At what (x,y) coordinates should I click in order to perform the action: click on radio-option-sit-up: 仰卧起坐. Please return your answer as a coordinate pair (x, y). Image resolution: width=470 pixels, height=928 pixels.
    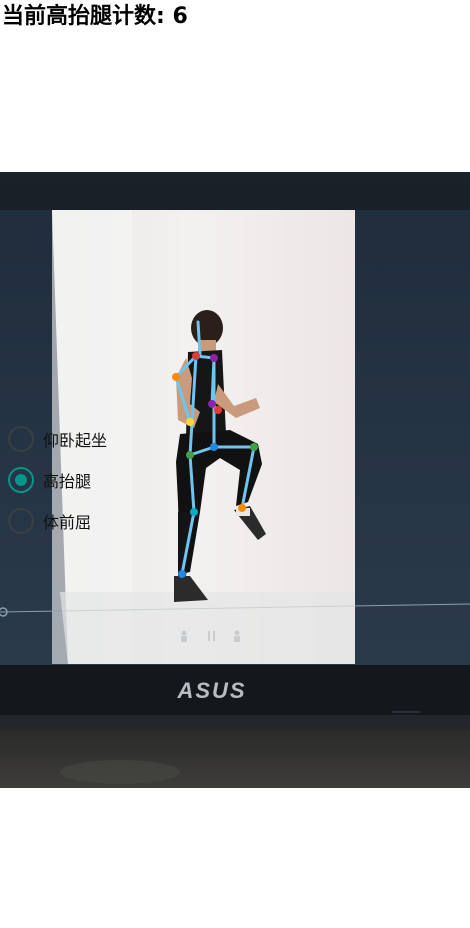
    Looking at the image, I should click on (73, 439).